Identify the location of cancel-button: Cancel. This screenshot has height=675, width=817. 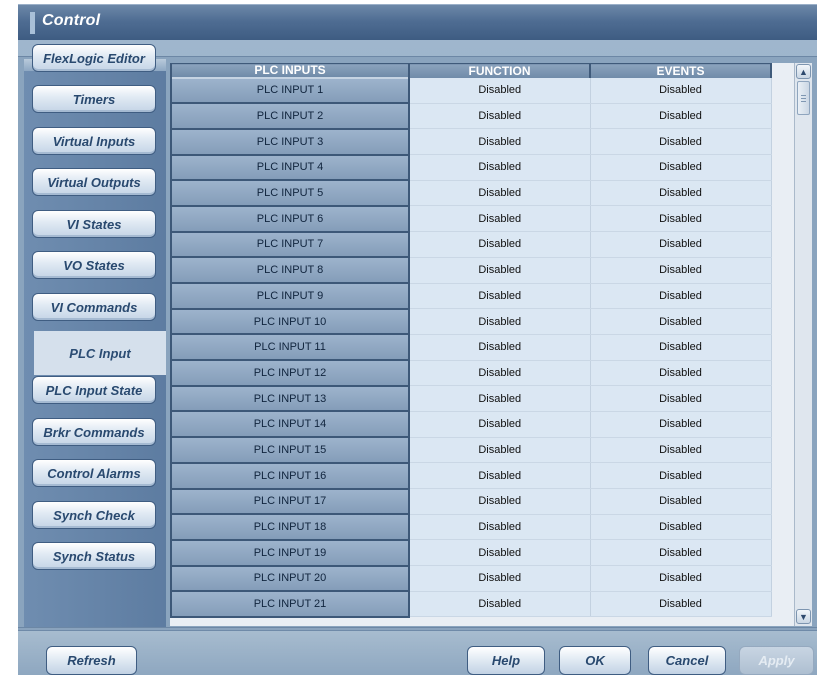
(687, 660).